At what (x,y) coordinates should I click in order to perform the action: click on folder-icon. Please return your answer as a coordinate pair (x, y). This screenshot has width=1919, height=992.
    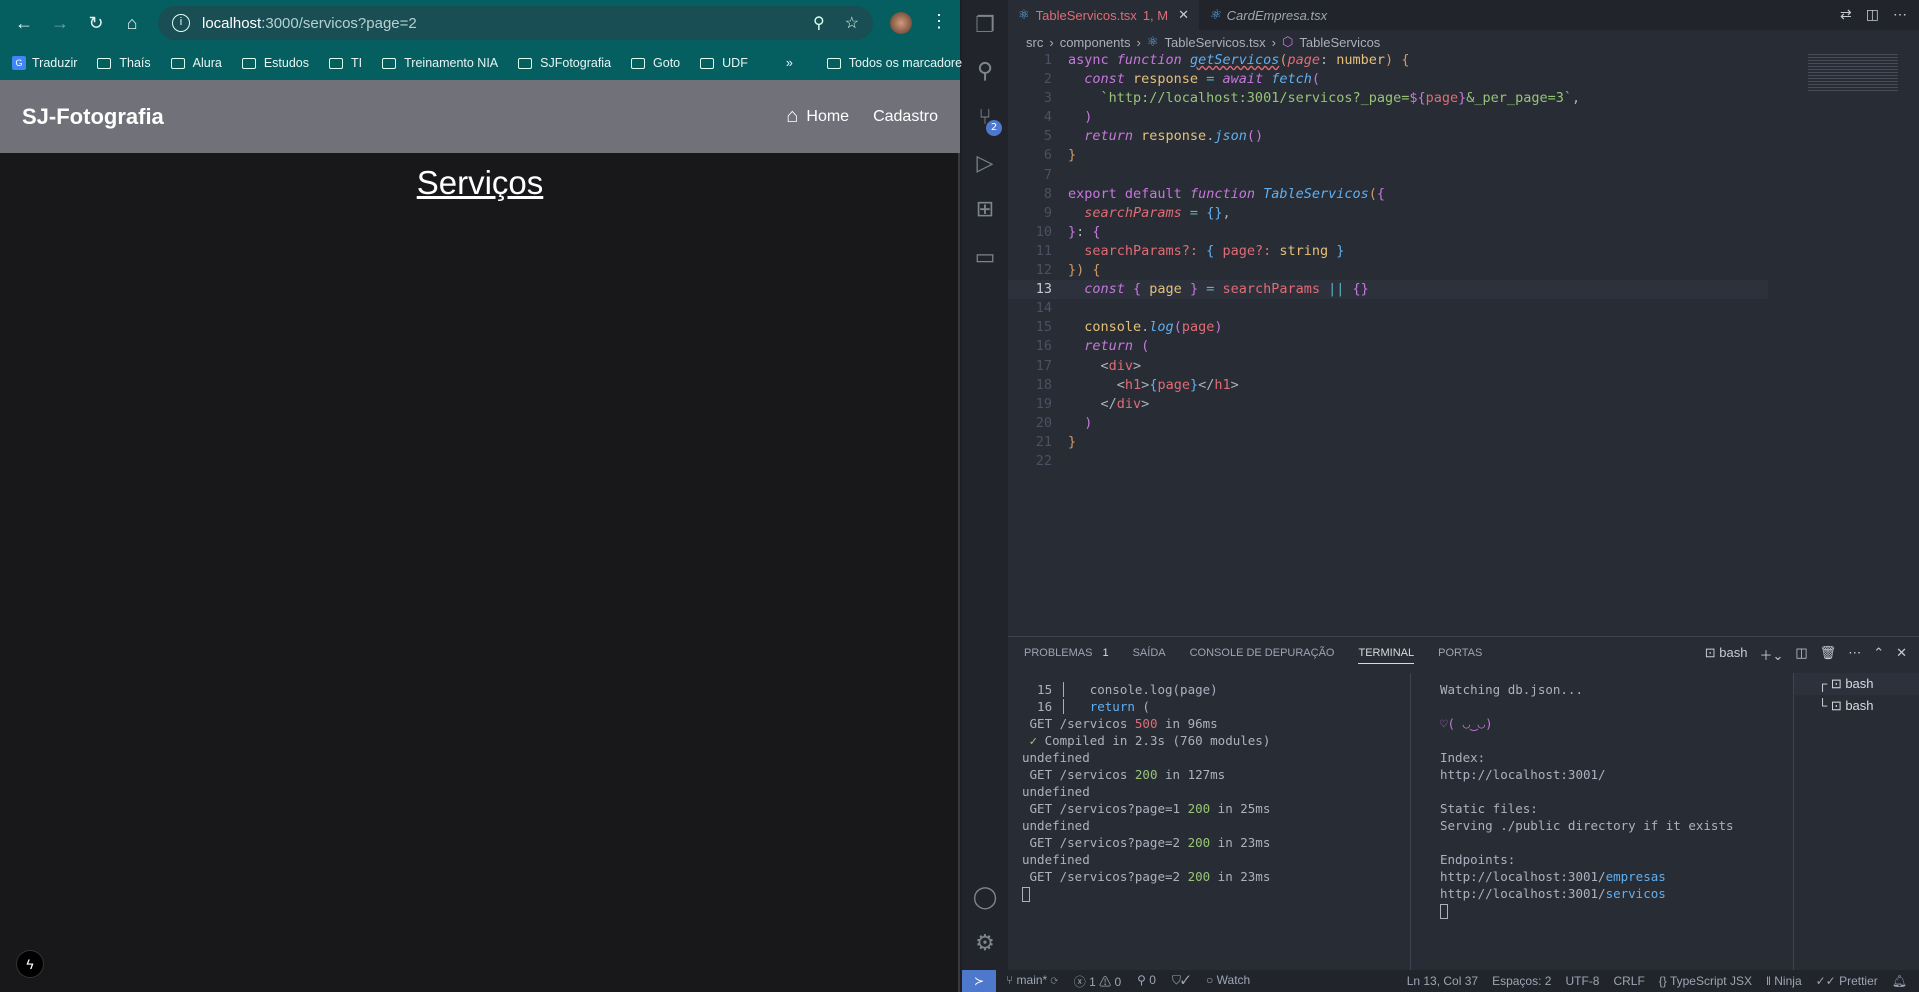
    Looking at the image, I should click on (248, 63).